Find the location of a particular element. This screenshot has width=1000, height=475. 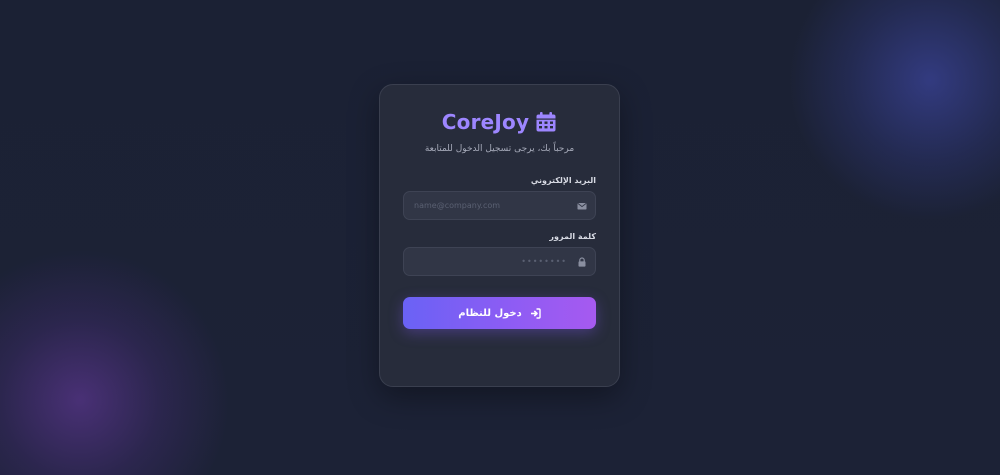

login-button: دخول للنظام is located at coordinates (499, 313).